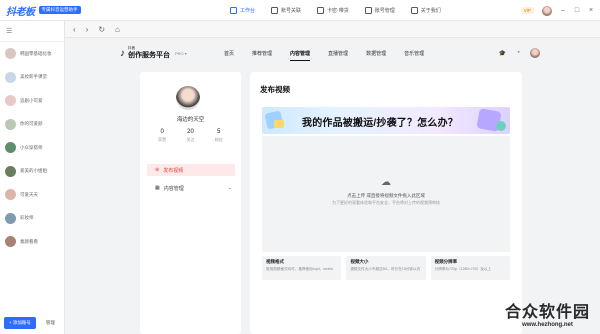 The width and height of the screenshot is (600, 334). I want to click on add-account-button: + 添加账号, so click(20, 323).